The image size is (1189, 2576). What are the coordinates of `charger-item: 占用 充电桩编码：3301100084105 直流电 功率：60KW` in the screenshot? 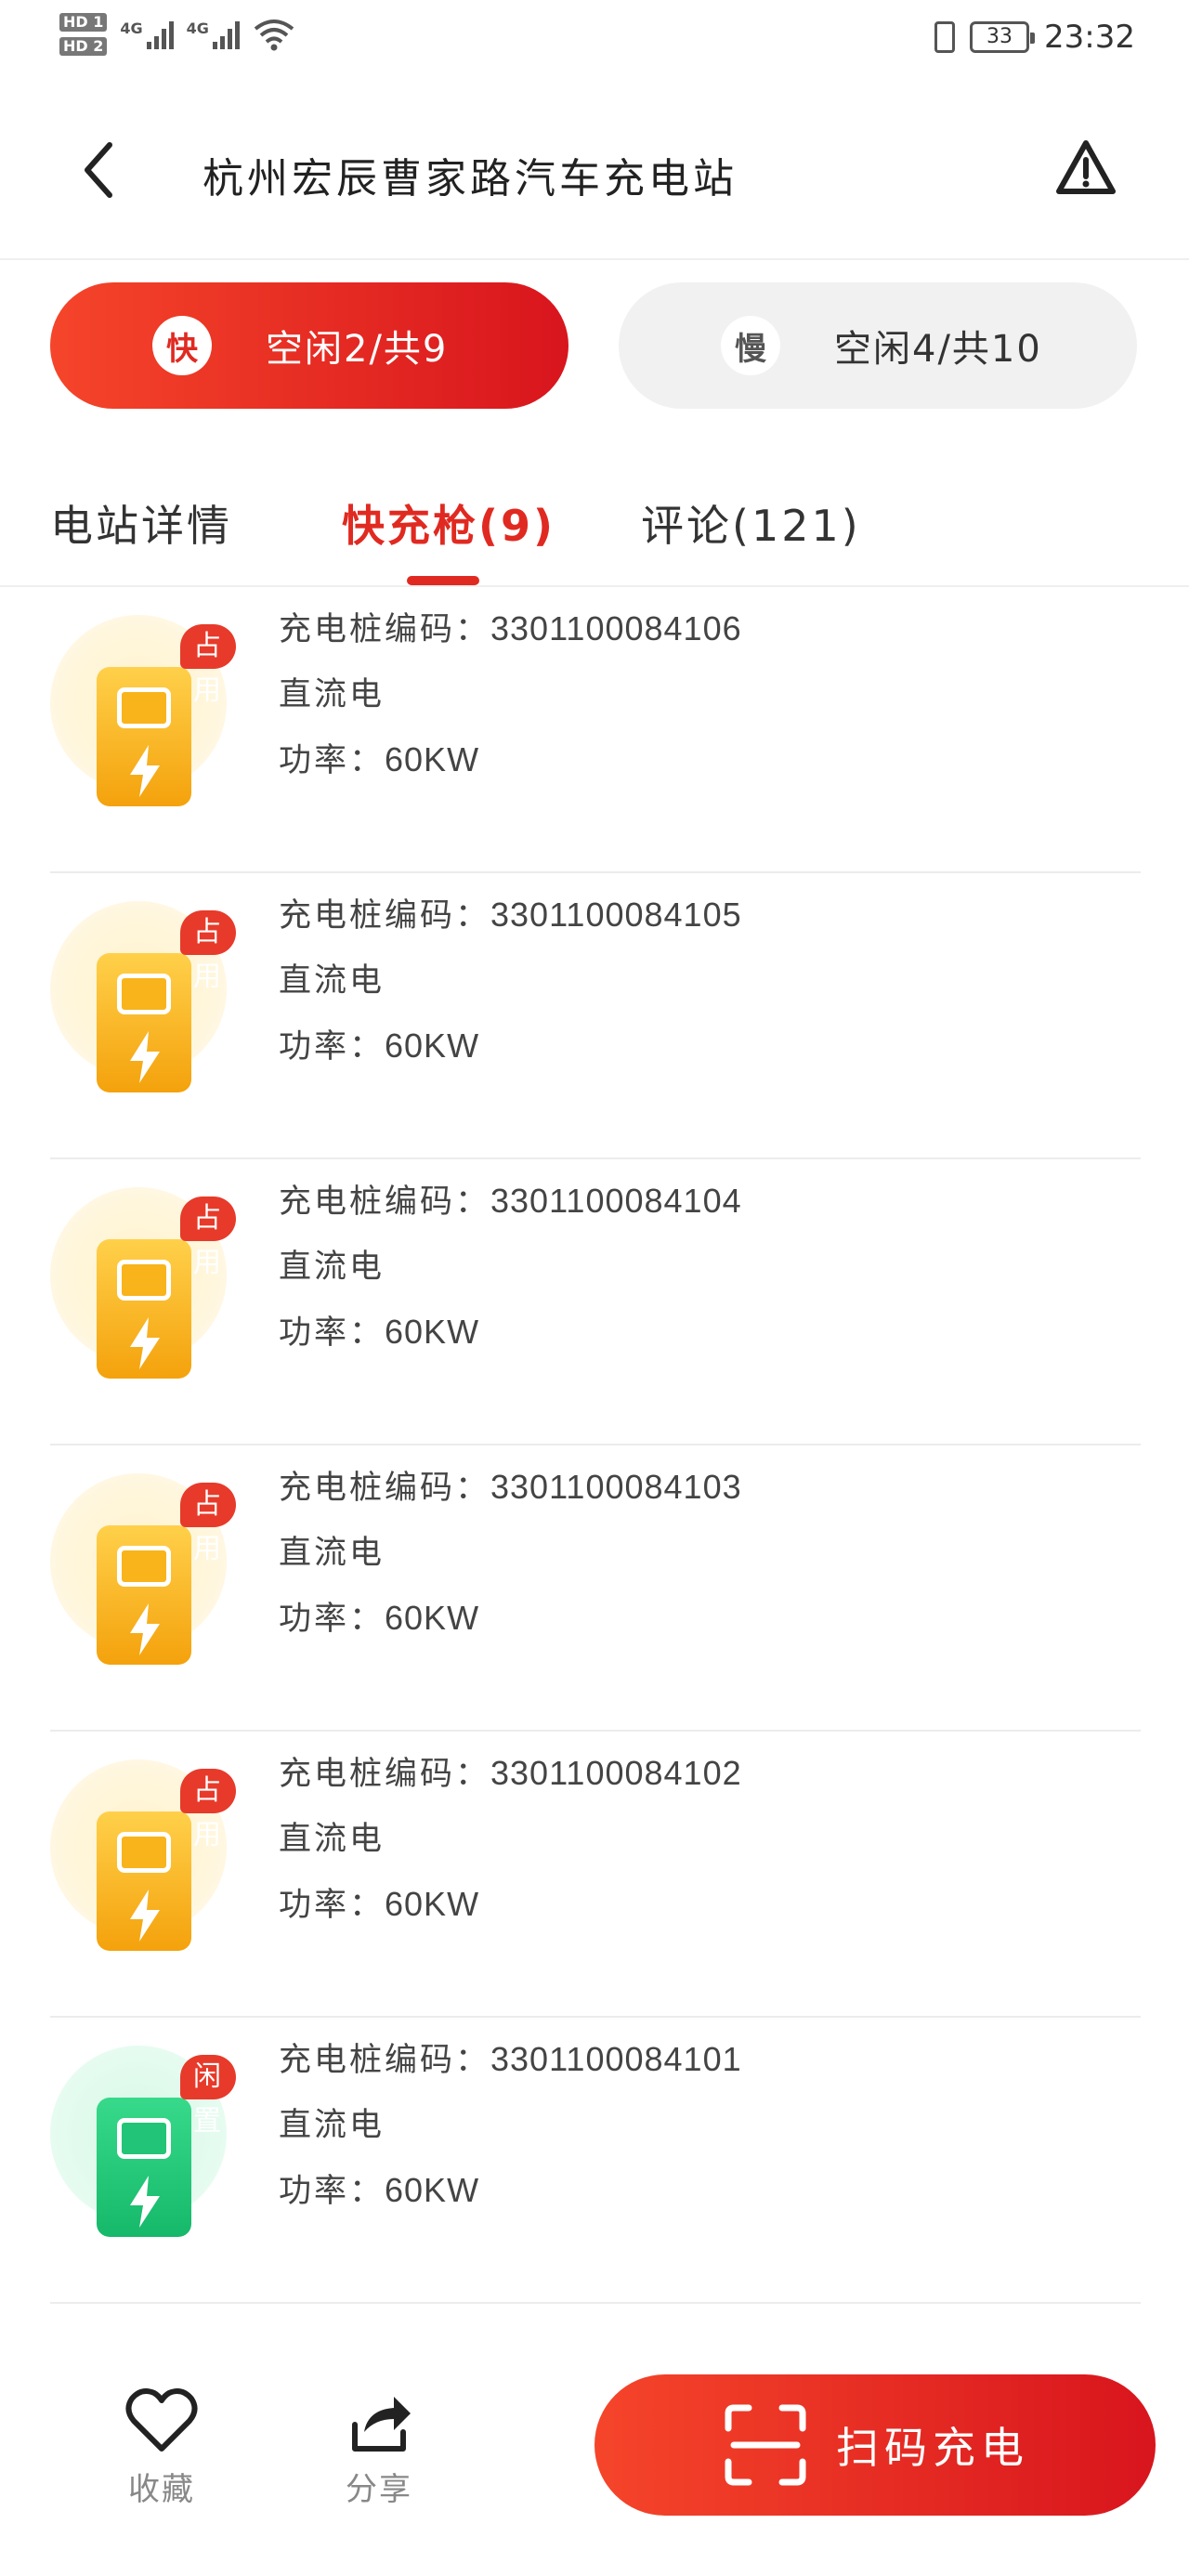 It's located at (595, 1016).